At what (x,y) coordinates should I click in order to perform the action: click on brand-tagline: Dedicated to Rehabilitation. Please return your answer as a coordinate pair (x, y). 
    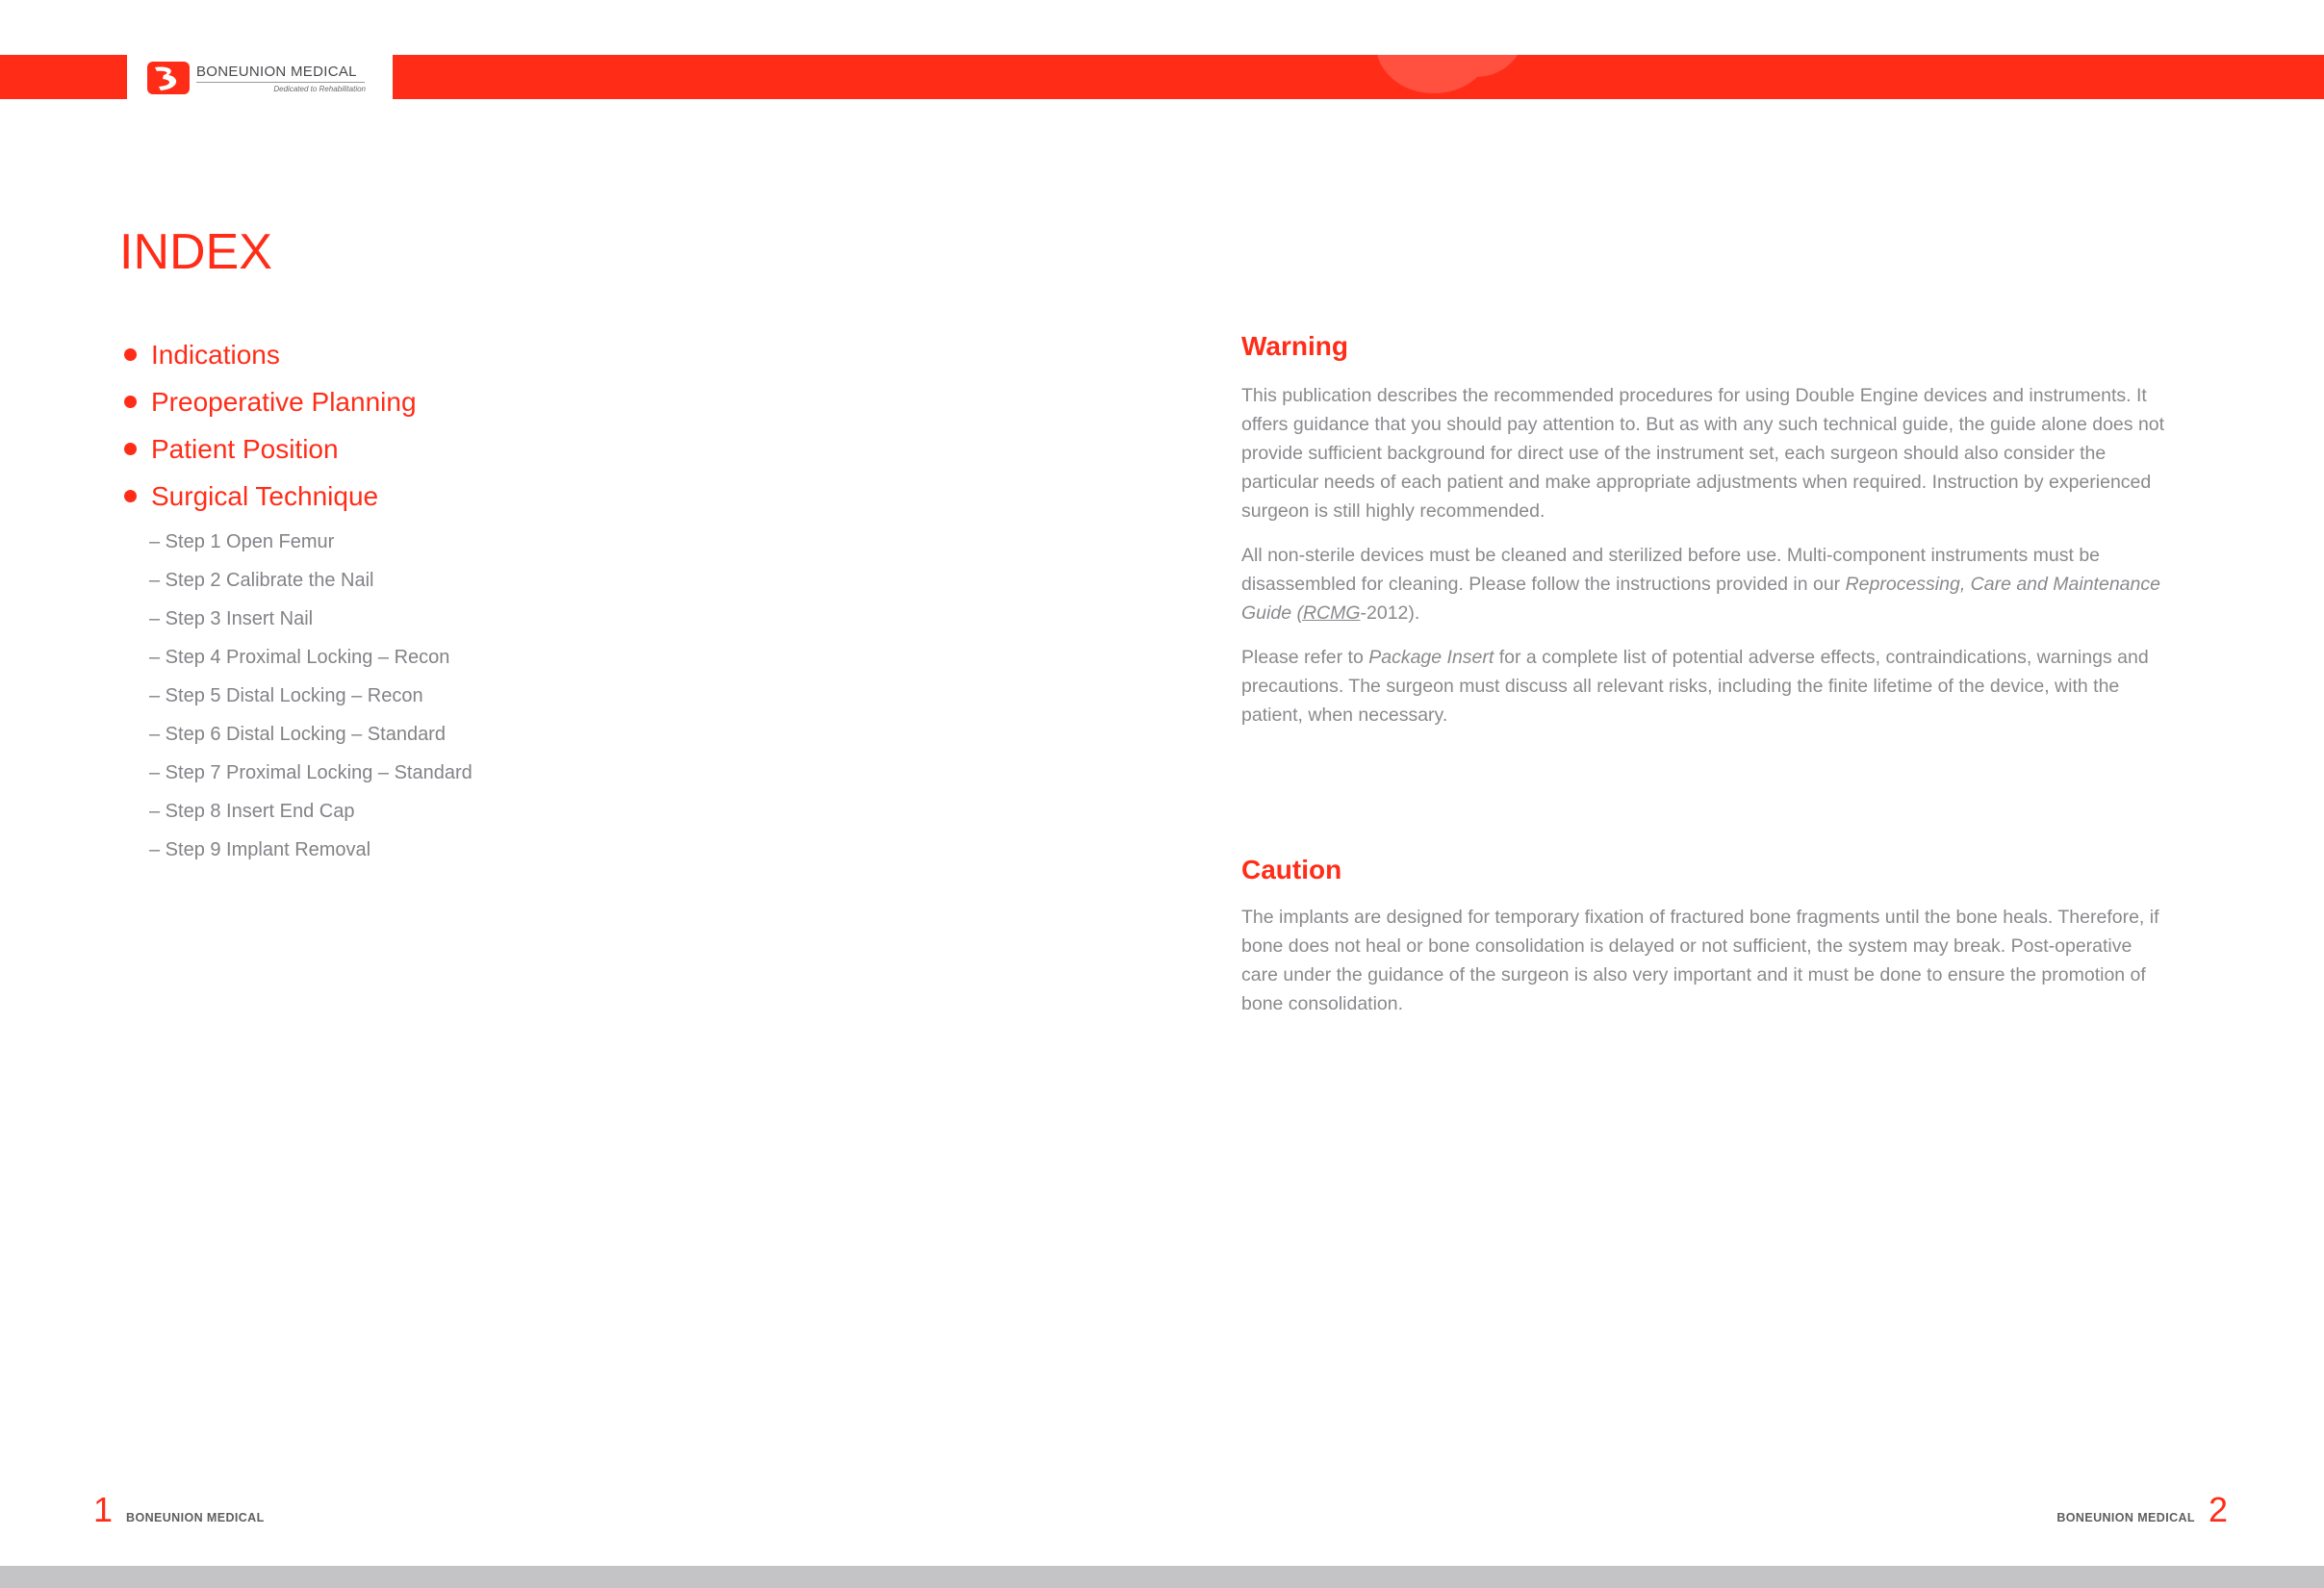
    Looking at the image, I should click on (319, 89).